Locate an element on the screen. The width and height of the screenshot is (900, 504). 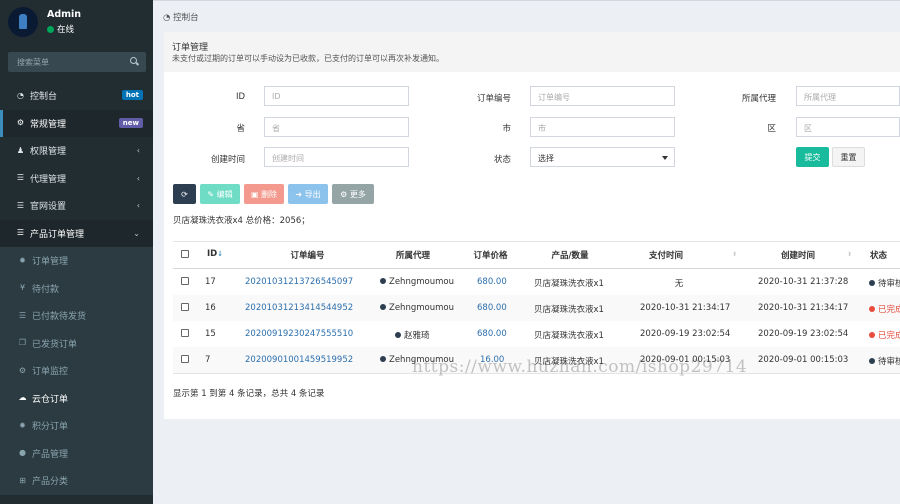
table-top-border is located at coordinates (536, 241).